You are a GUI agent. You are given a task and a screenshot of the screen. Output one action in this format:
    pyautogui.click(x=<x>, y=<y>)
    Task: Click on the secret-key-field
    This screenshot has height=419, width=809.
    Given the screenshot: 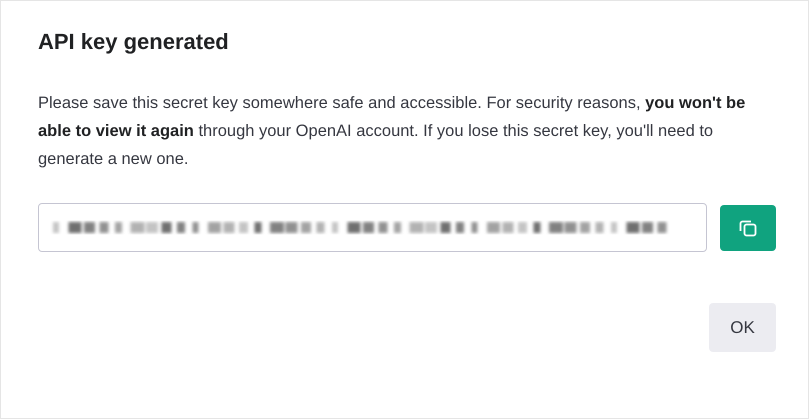 What is the action you would take?
    pyautogui.click(x=373, y=227)
    